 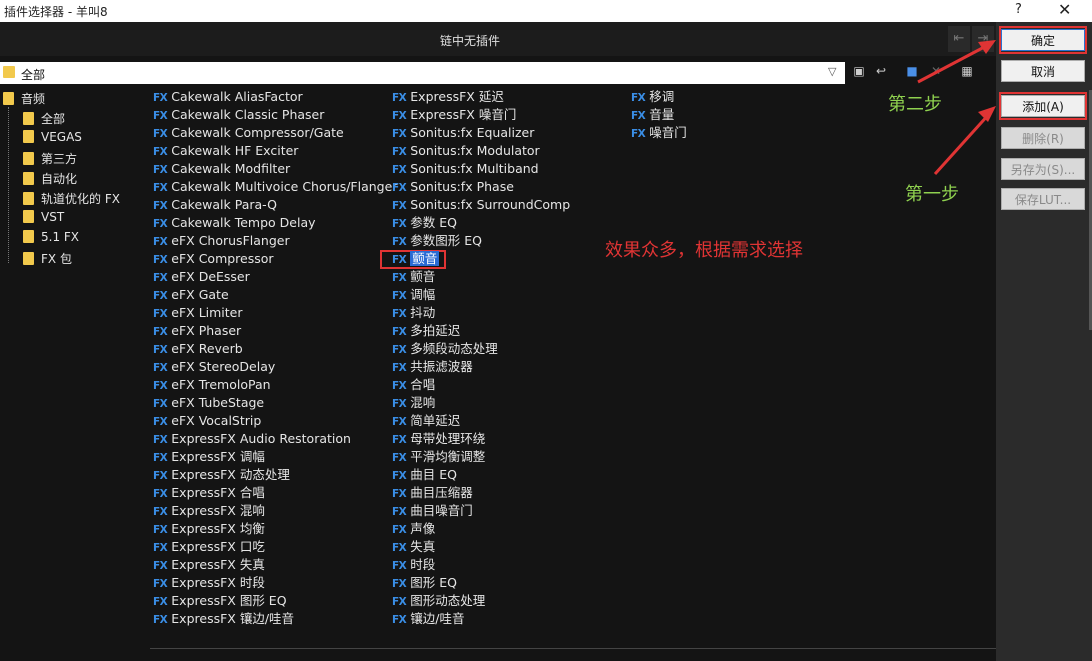 I want to click on horizontal-divider, so click(x=573, y=648).